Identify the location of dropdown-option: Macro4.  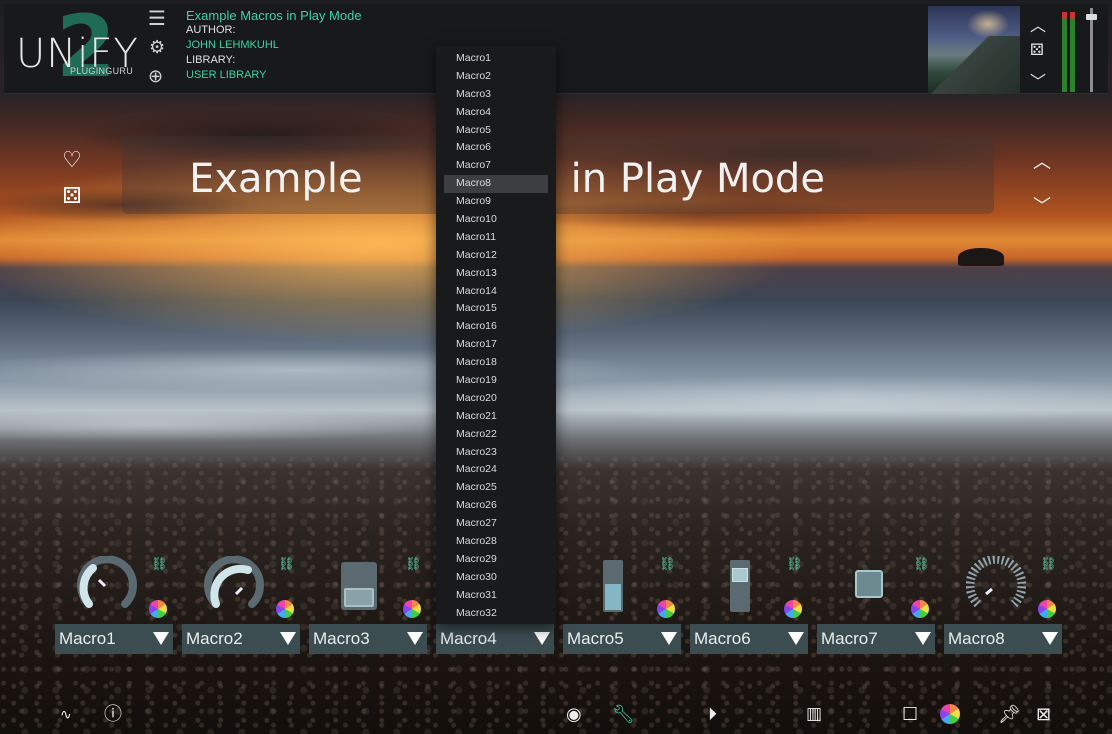
(496, 113).